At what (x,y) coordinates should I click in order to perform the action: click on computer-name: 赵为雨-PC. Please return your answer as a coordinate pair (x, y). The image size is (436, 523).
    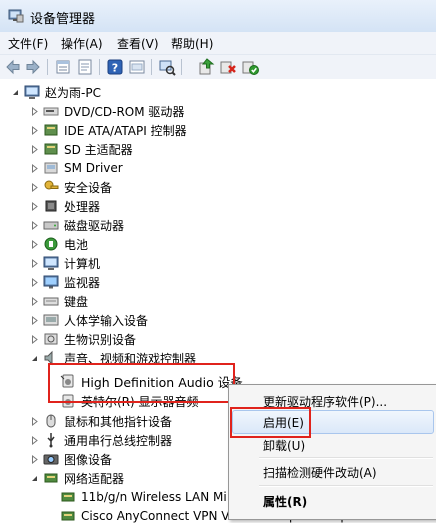
    Looking at the image, I should click on (73, 92).